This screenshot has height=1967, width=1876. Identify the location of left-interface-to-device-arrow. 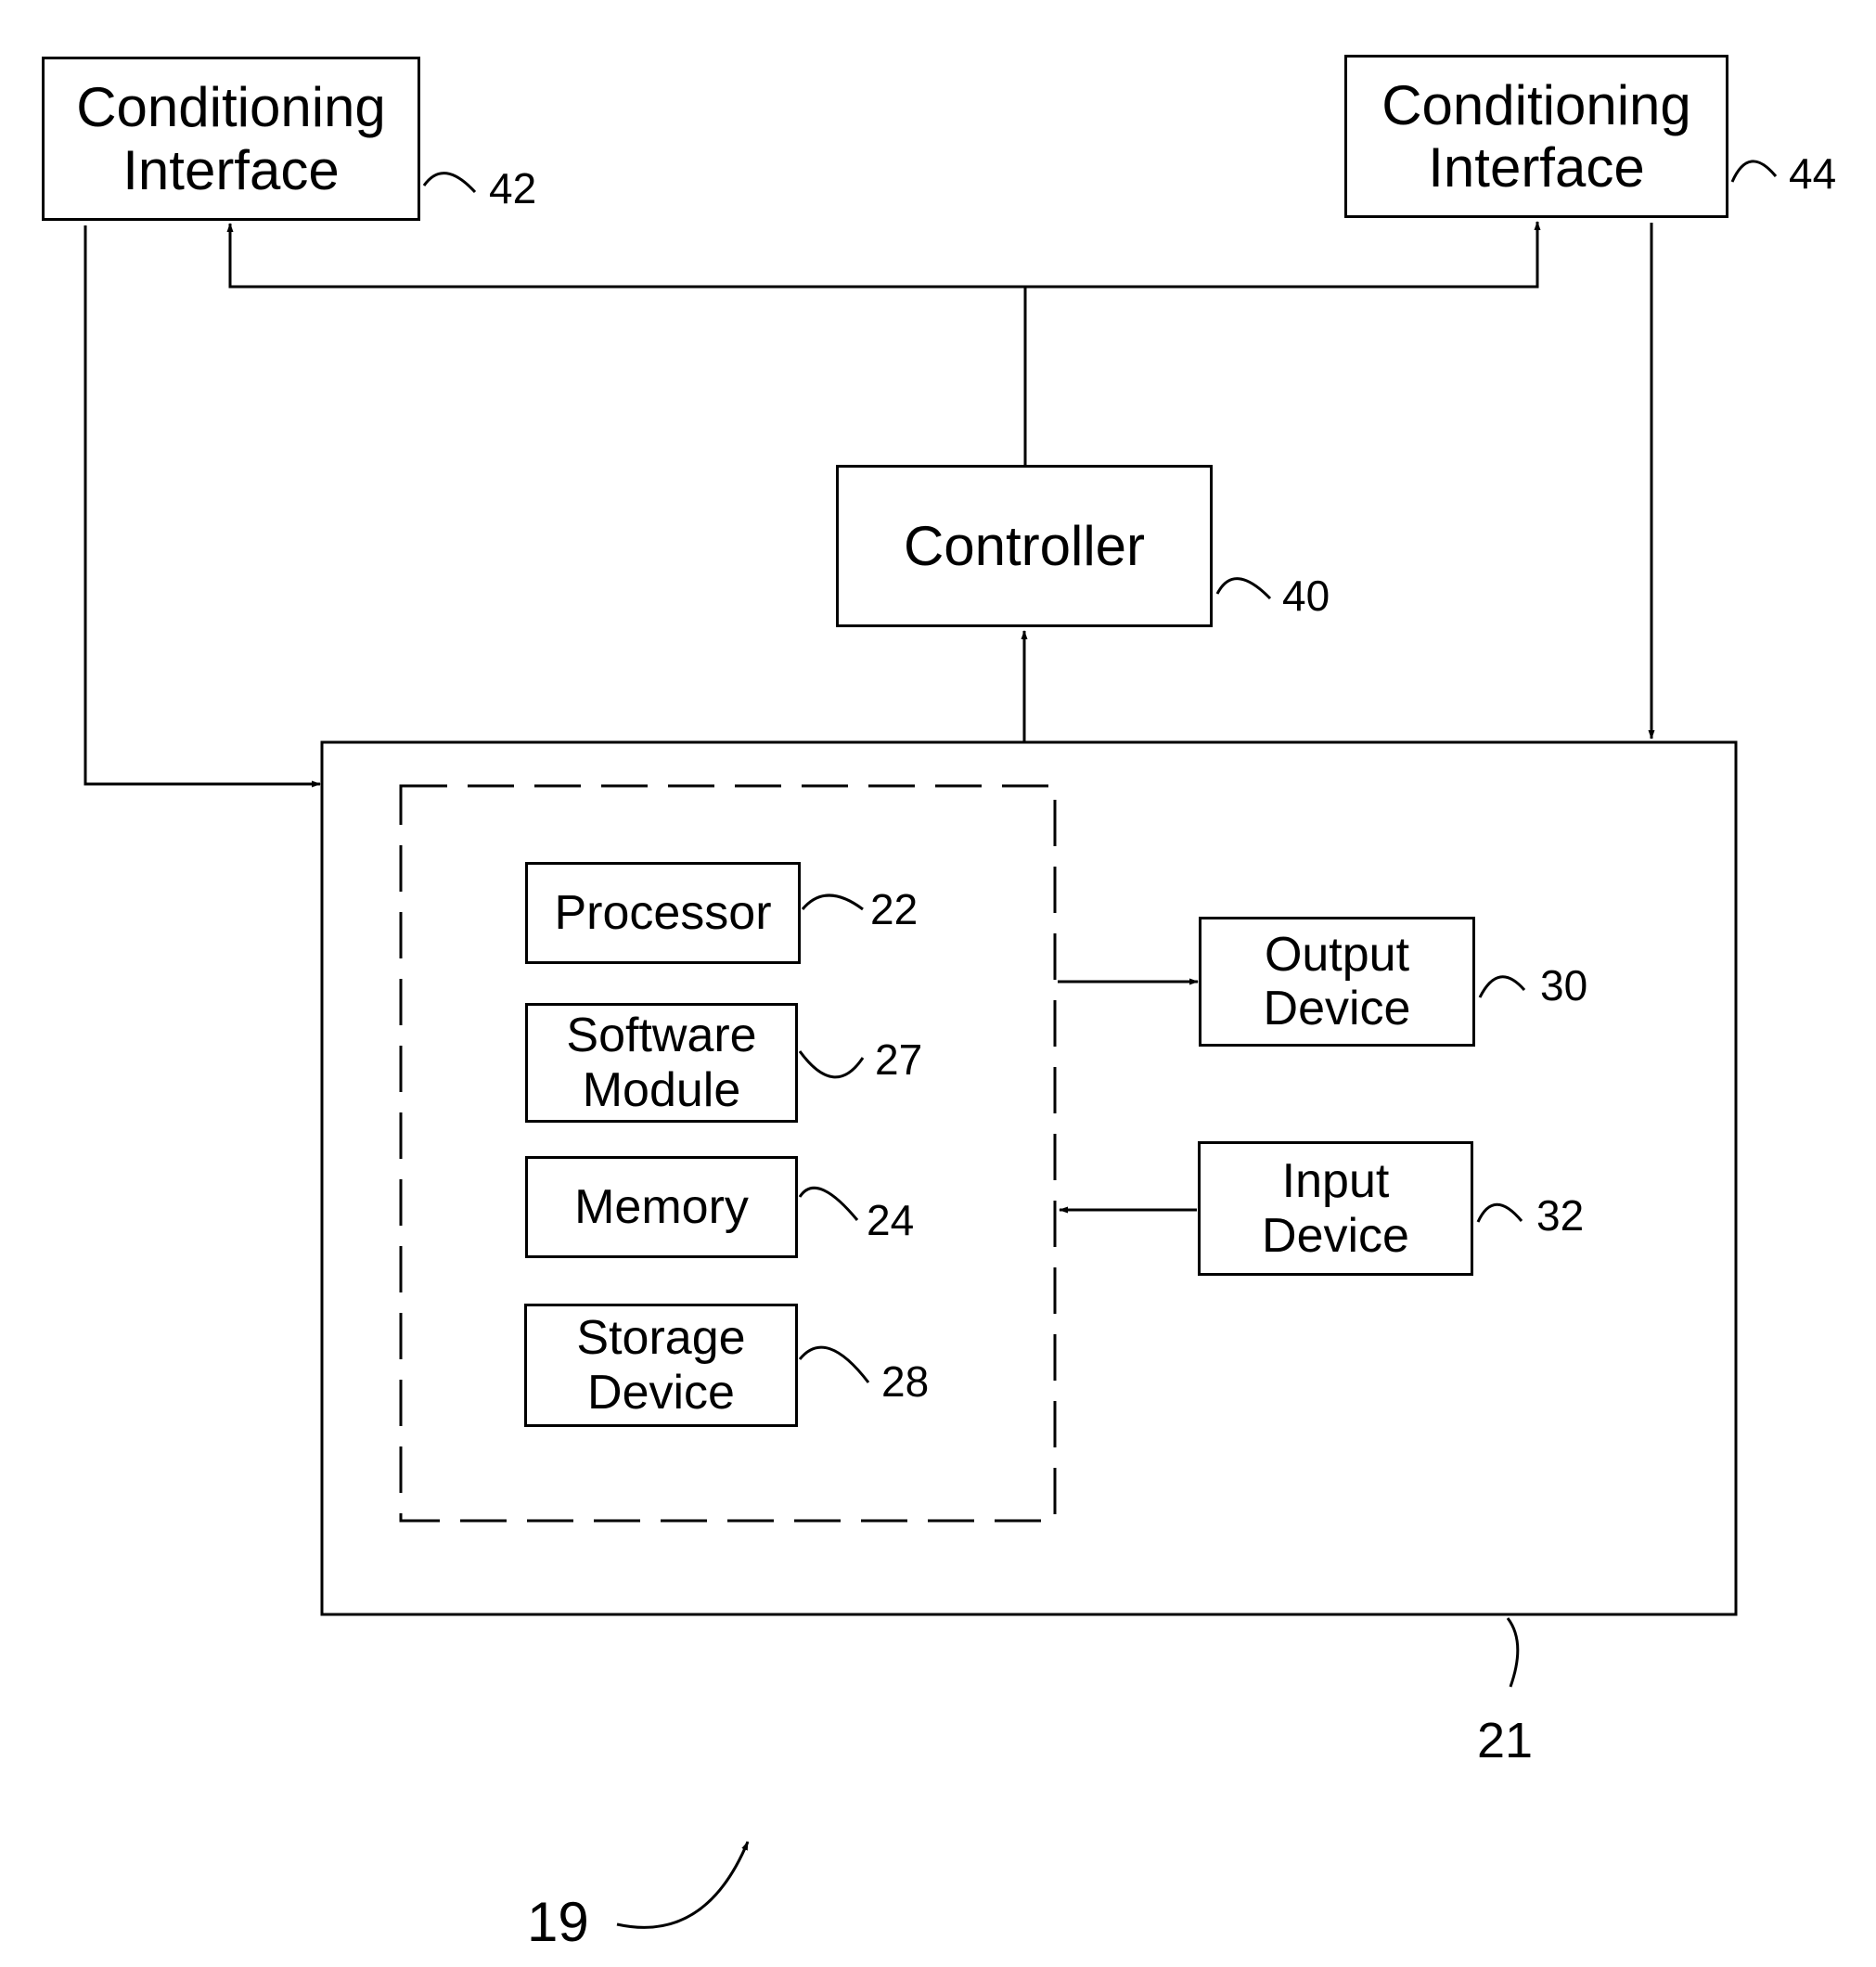
(202, 506).